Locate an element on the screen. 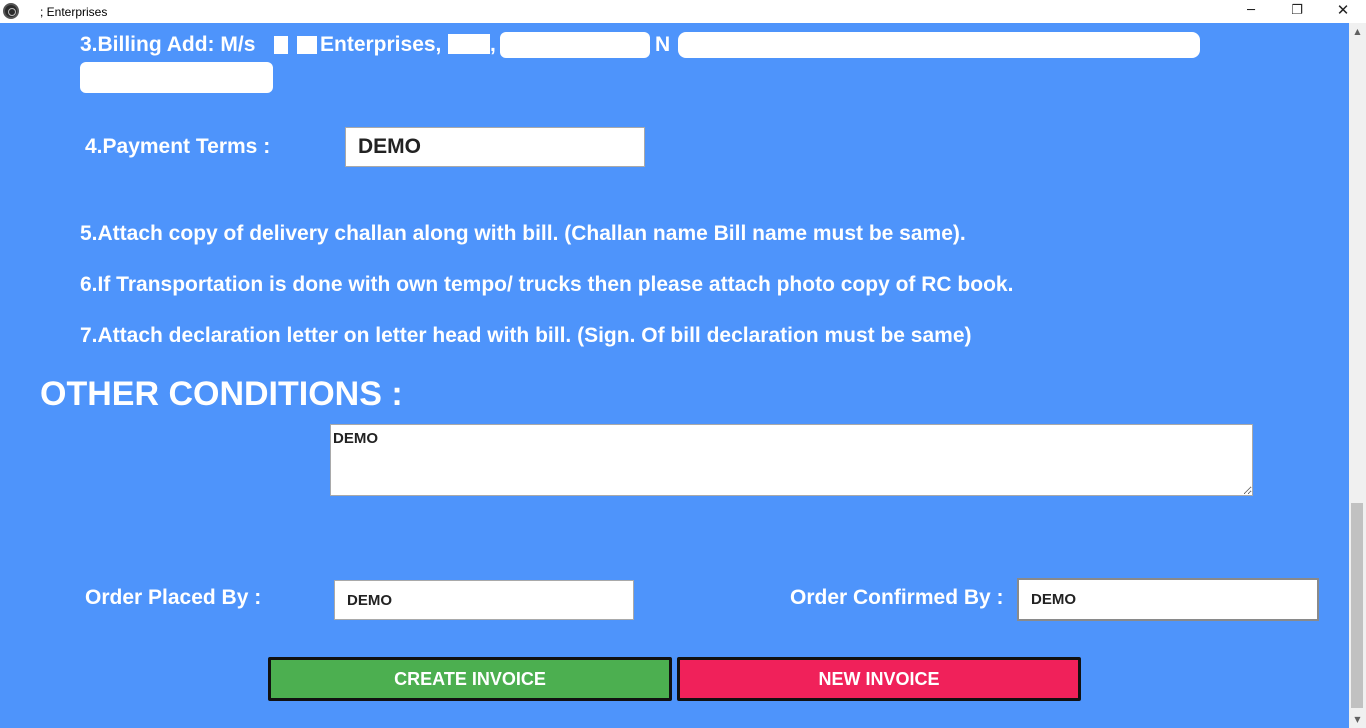  window-title: ; Enterprises is located at coordinates (74, 12).